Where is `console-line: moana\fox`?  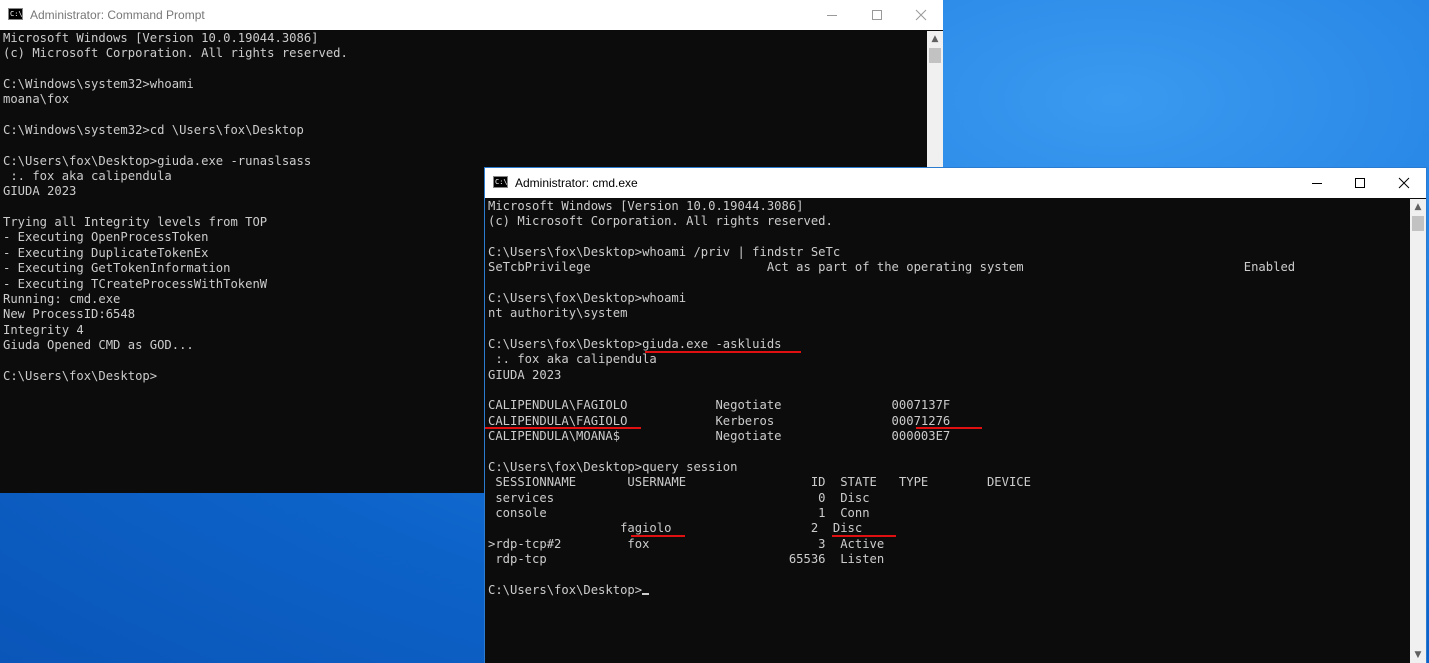
console-line: moana\fox is located at coordinates (36, 99).